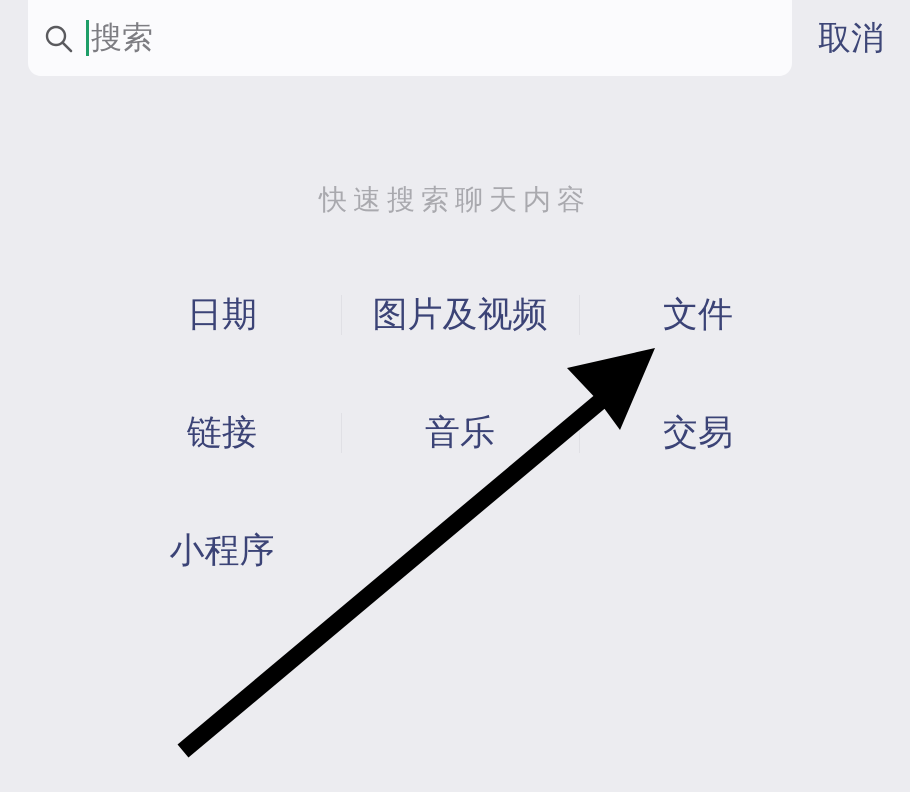 The height and width of the screenshot is (792, 910). Describe the element at coordinates (455, 200) in the screenshot. I see `hint-text: 快速搜索聊天内容` at that location.